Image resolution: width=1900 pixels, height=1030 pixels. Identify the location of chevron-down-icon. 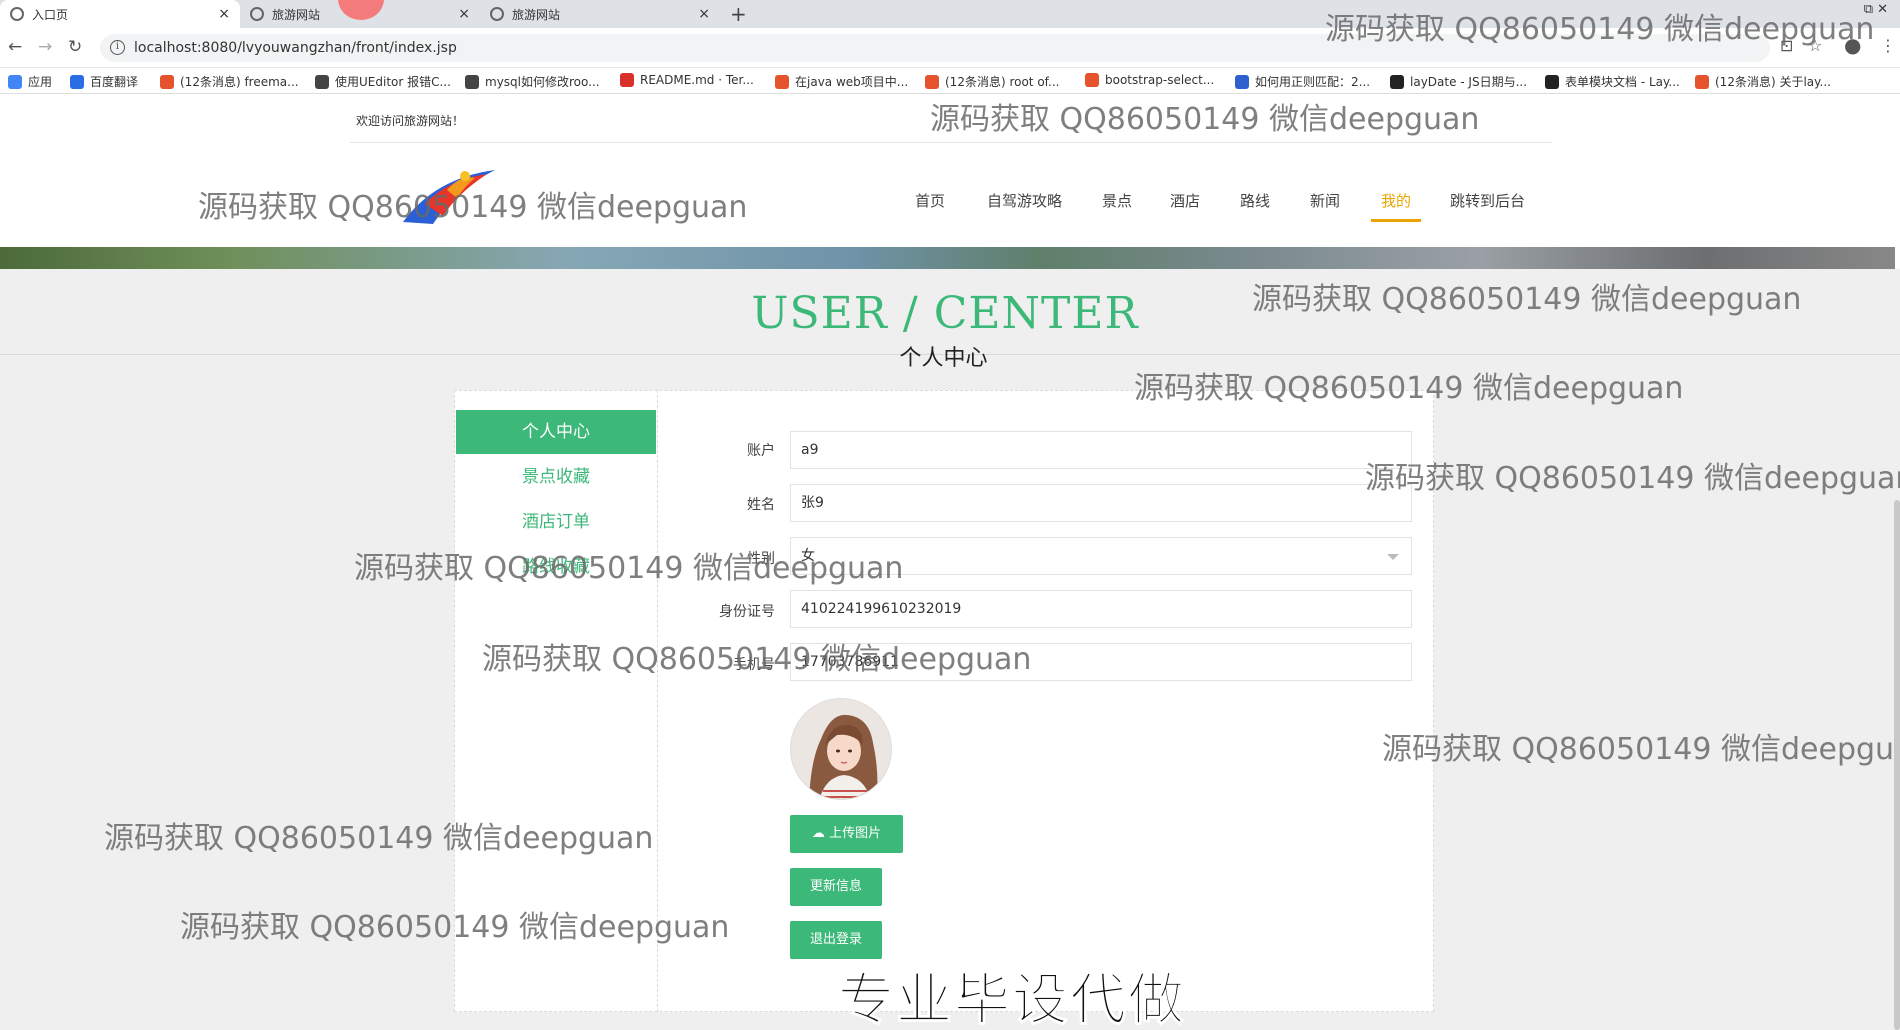
(1393, 557).